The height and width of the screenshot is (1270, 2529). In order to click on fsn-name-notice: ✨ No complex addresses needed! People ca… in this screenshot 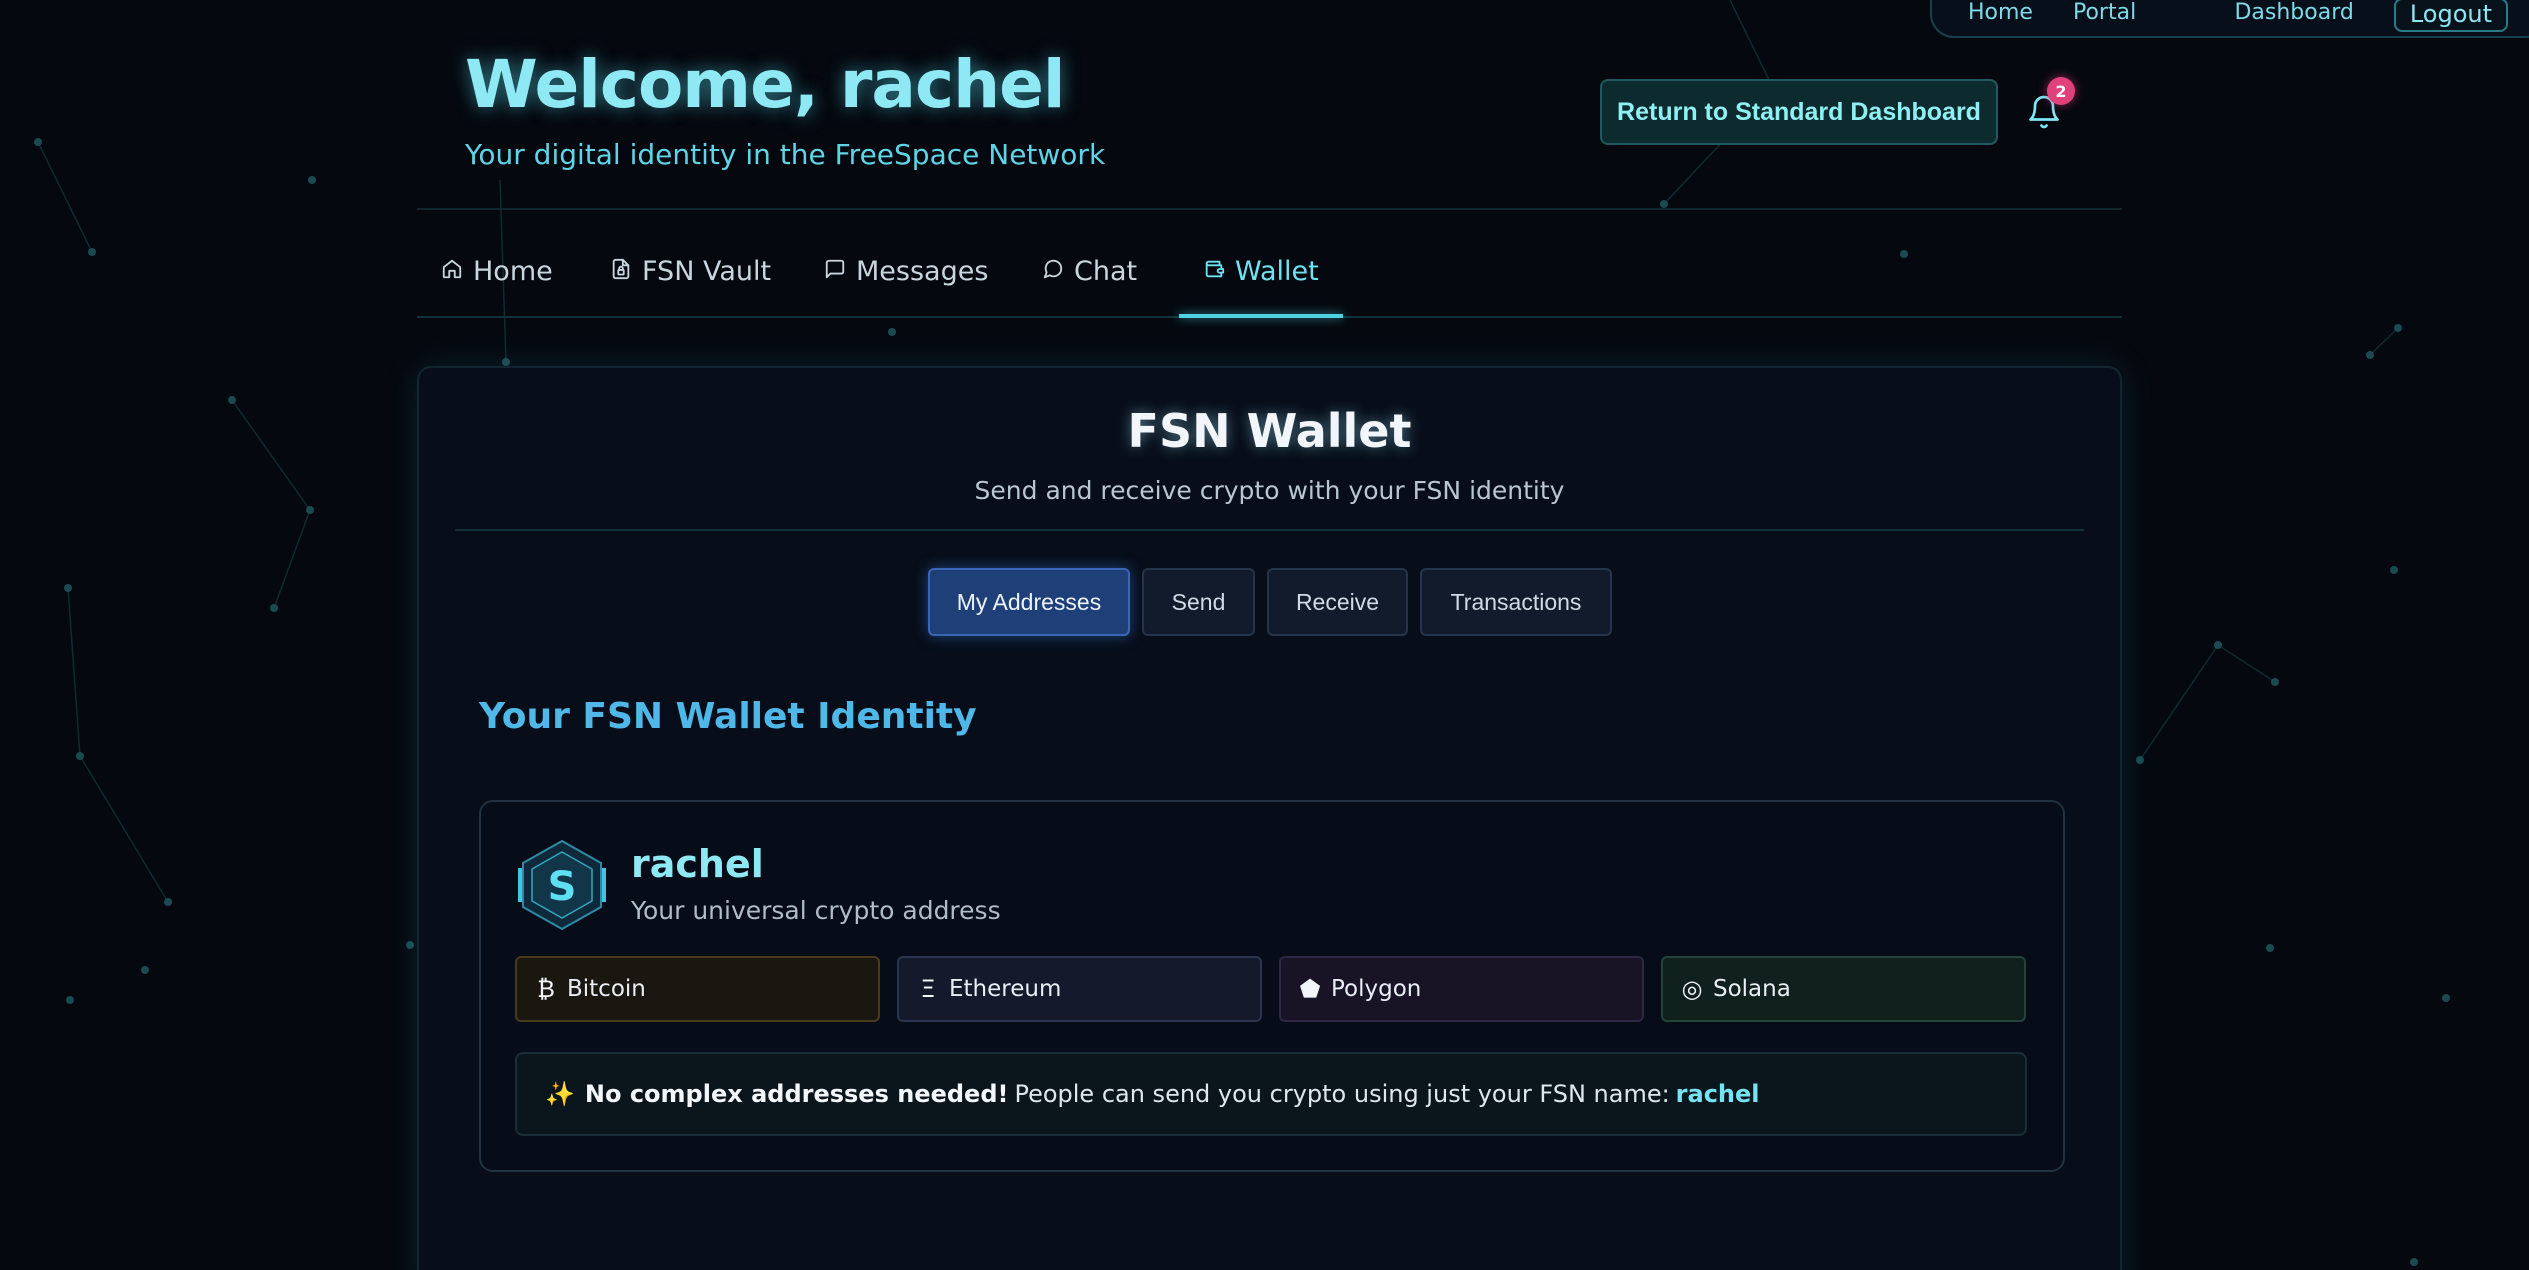, I will do `click(1271, 1094)`.